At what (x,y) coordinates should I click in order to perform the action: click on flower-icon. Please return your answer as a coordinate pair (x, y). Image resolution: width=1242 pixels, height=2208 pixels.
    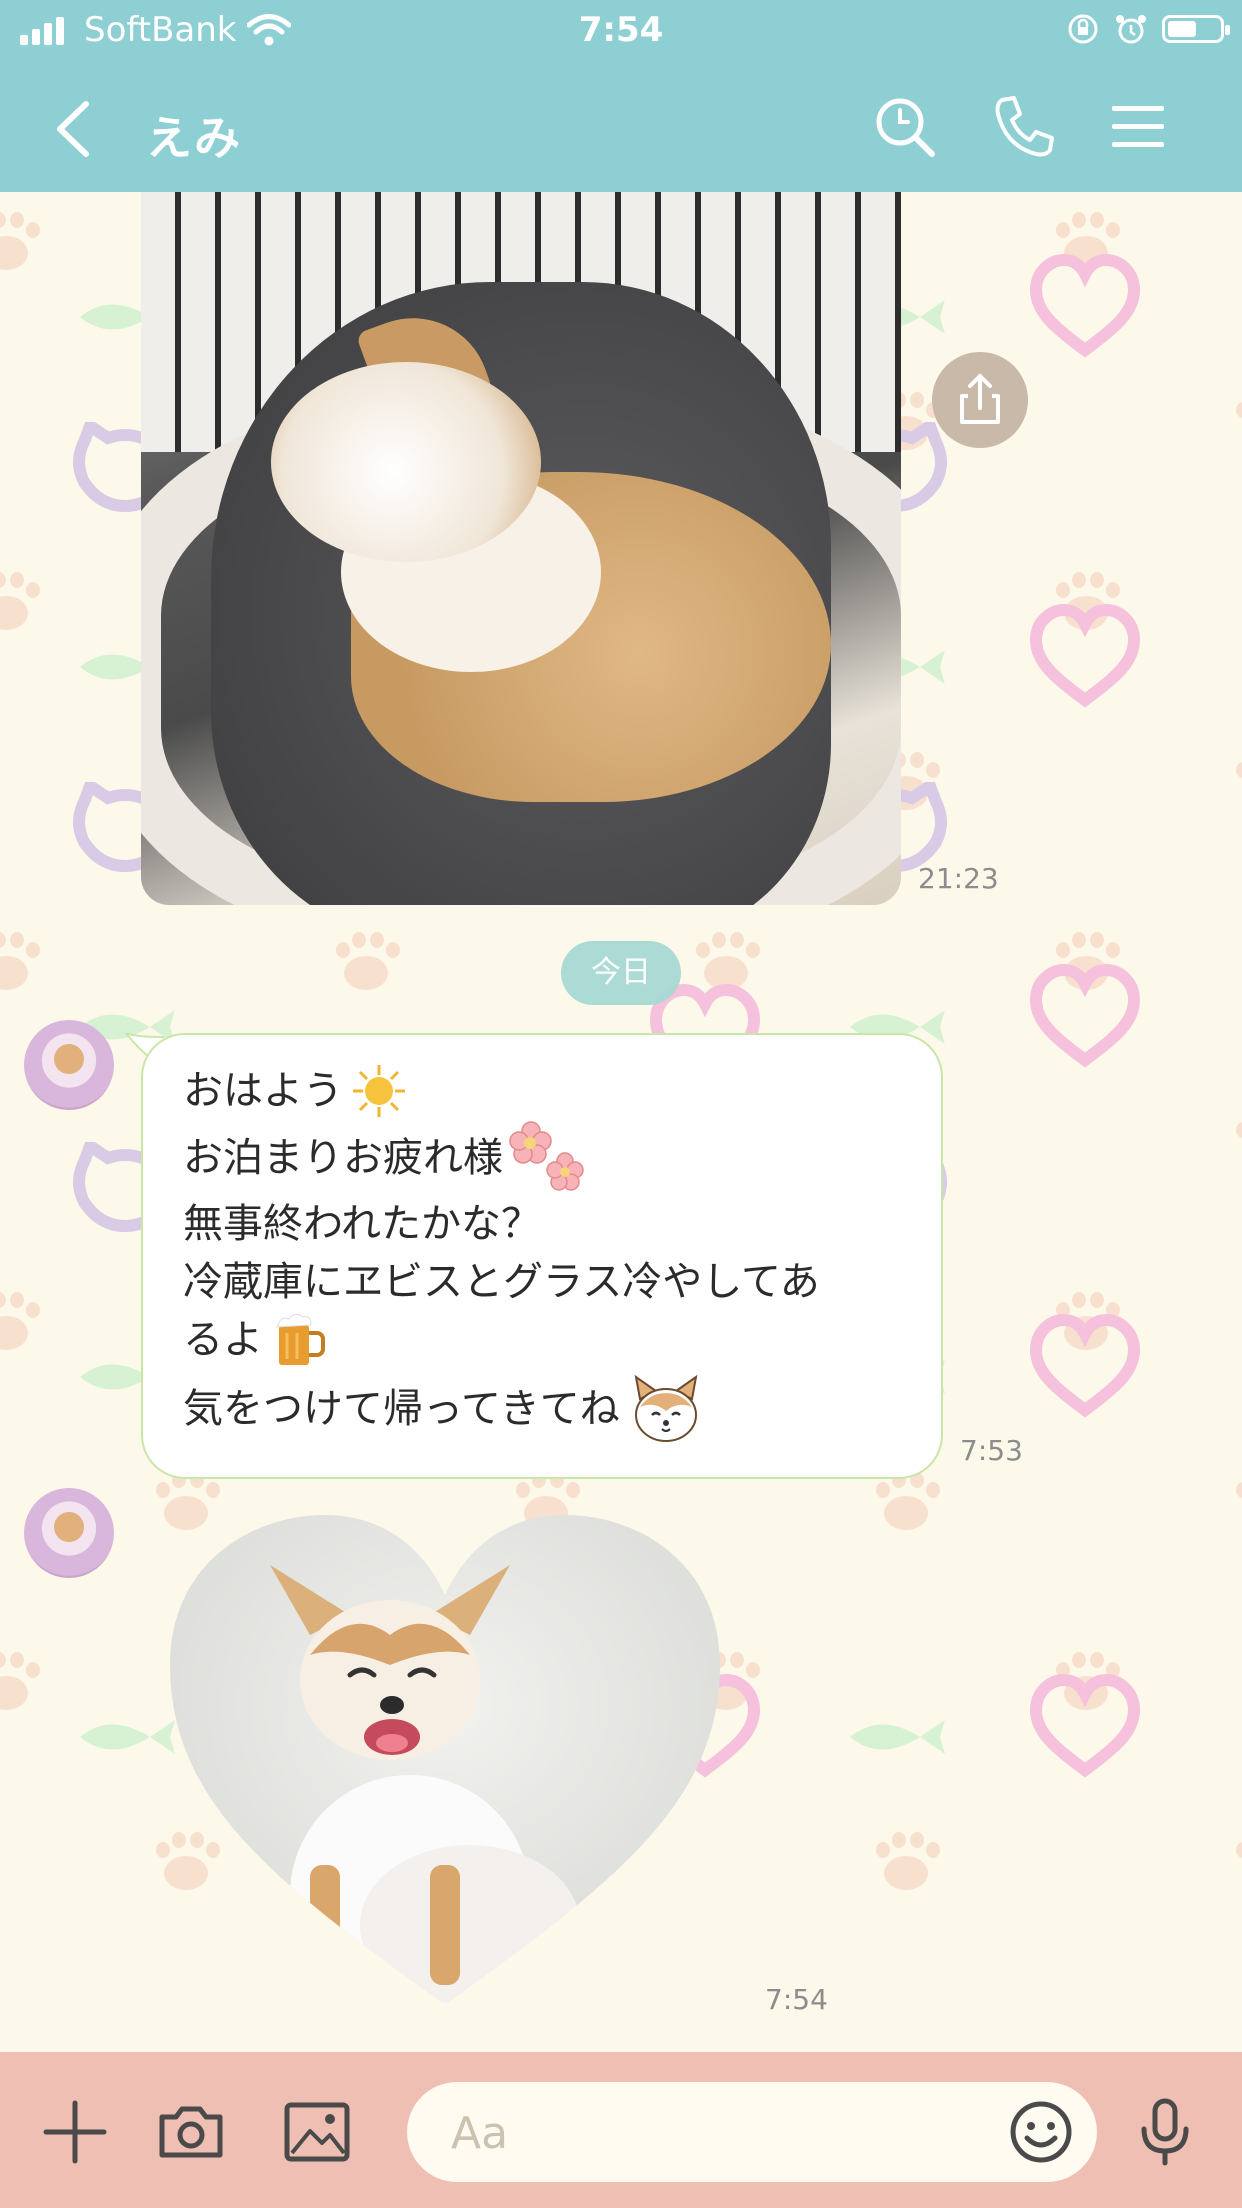
    Looking at the image, I should click on (546, 1156).